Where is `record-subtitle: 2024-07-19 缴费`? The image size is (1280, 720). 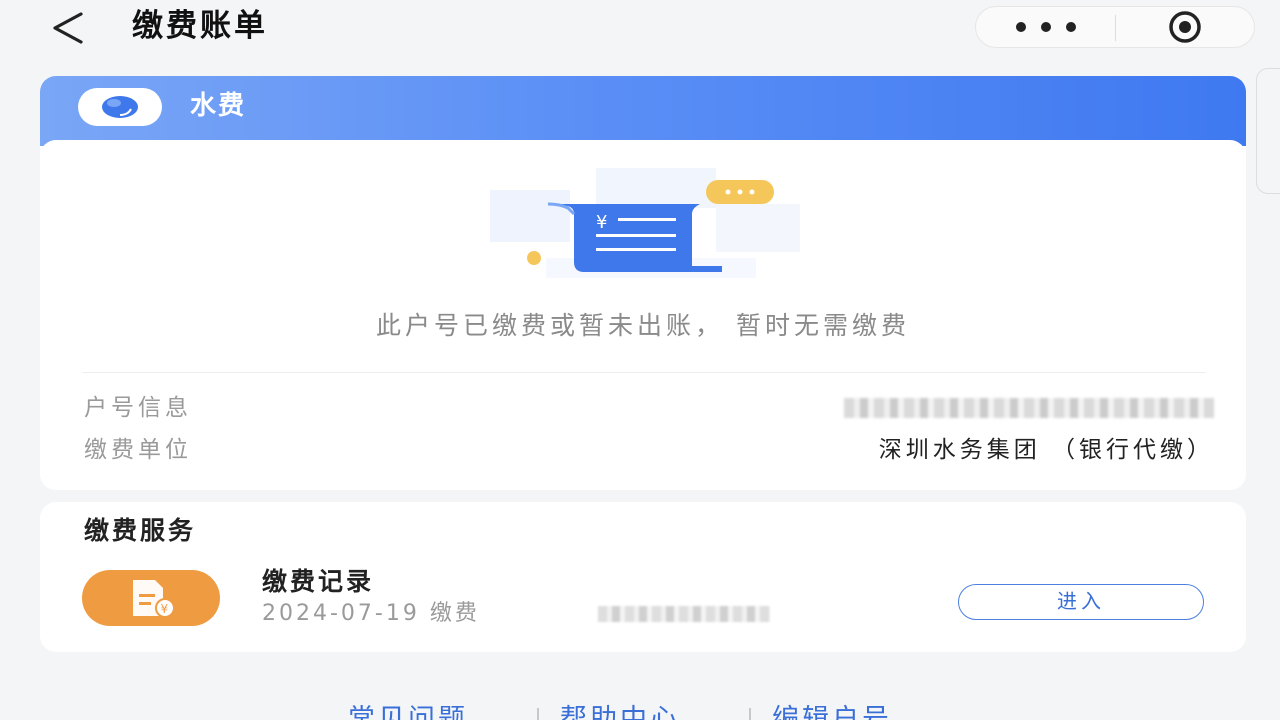 record-subtitle: 2024-07-19 缴费 is located at coordinates (371, 613).